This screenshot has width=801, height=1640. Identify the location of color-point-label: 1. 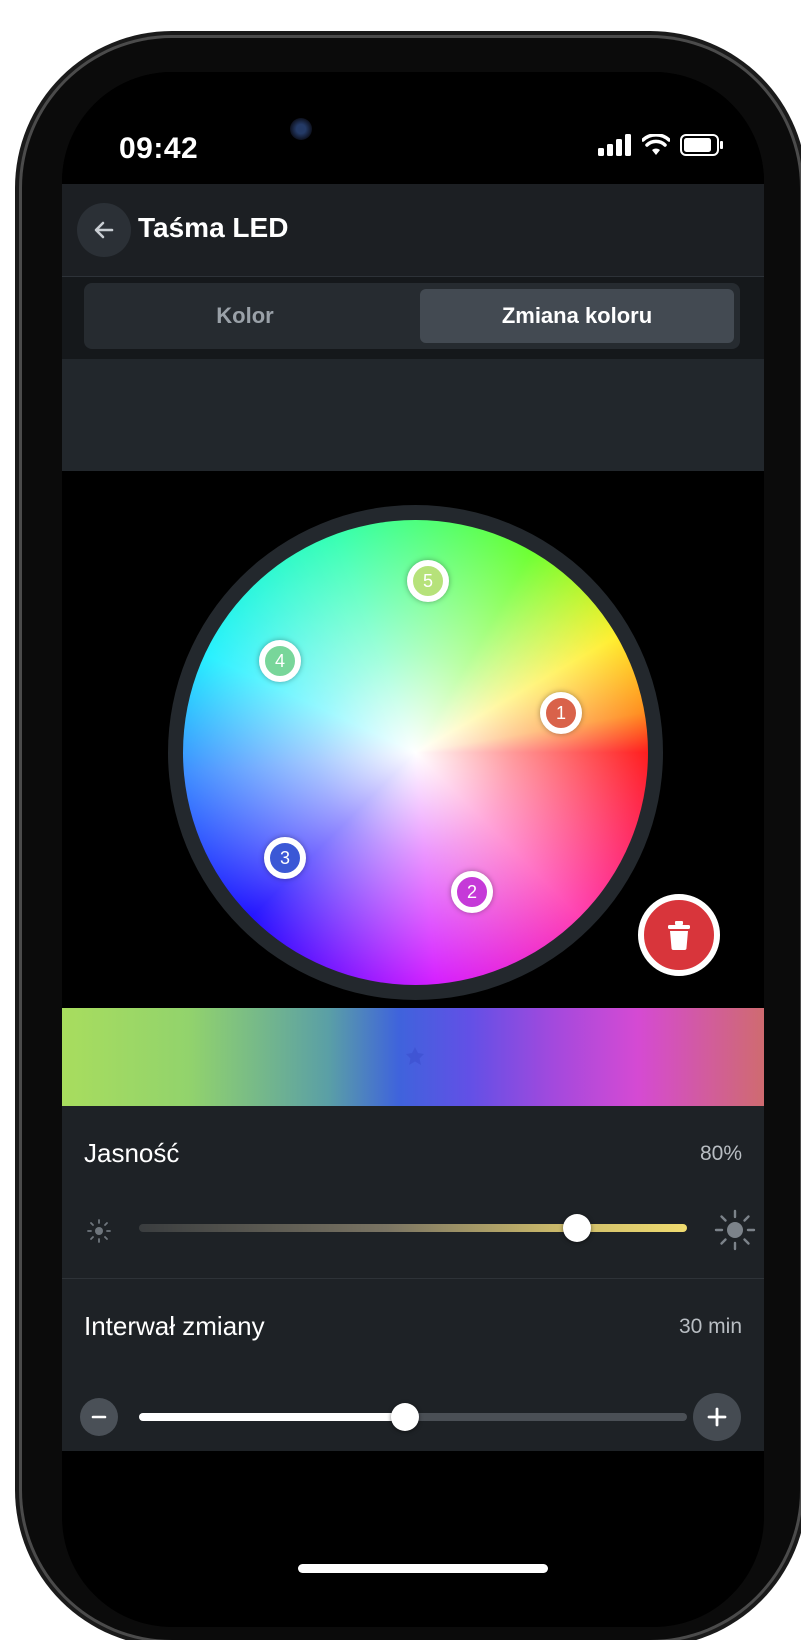
(560, 712).